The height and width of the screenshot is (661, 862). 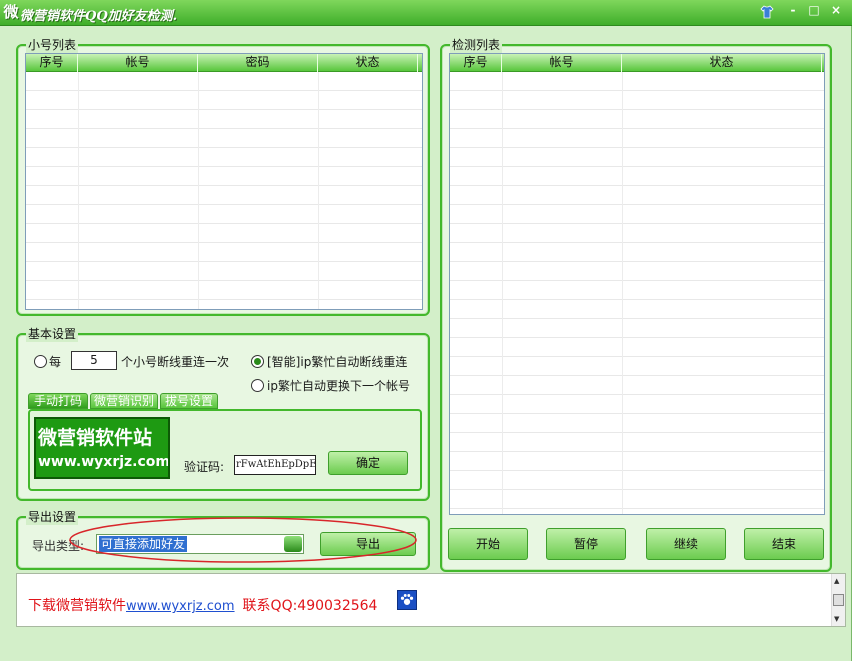 I want to click on column-header-password: 密码, so click(x=258, y=63).